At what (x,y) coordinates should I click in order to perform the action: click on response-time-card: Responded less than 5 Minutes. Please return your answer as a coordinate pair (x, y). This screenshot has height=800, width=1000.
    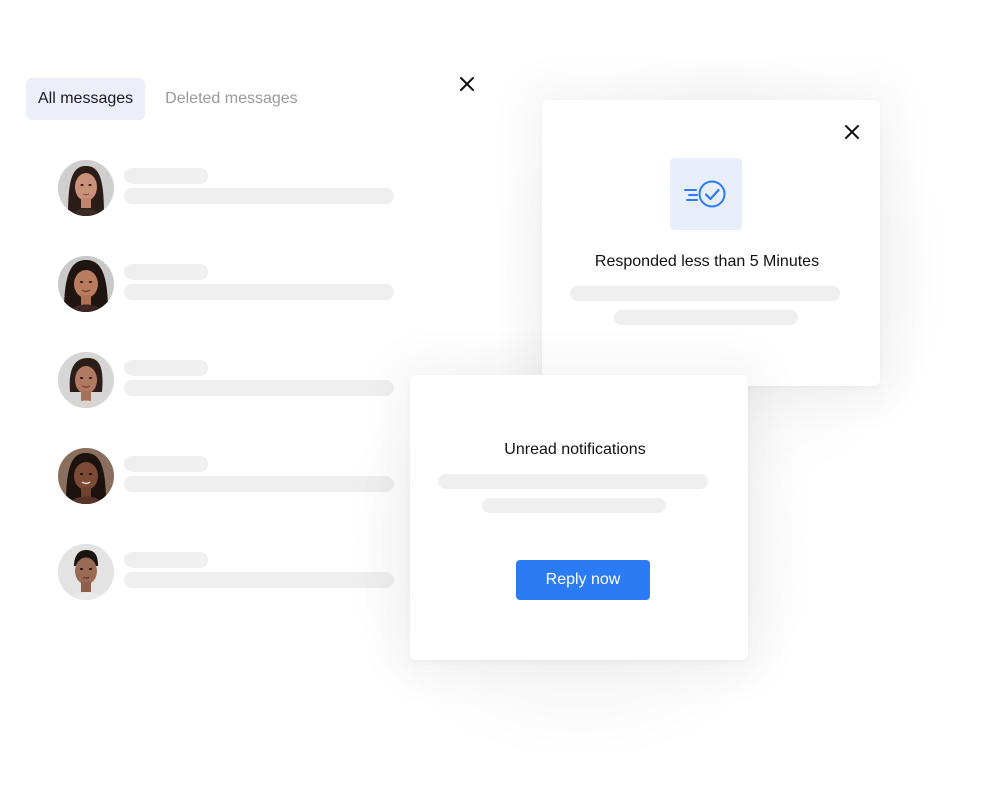
    Looking at the image, I should click on (711, 243).